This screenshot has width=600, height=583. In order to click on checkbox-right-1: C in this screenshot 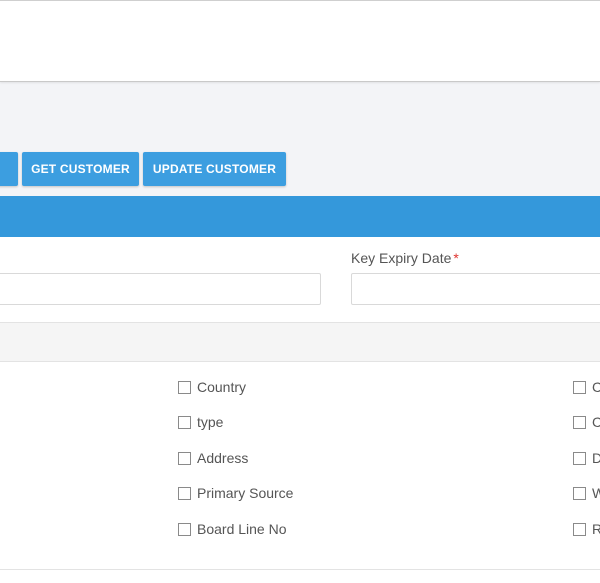, I will do `click(586, 387)`.